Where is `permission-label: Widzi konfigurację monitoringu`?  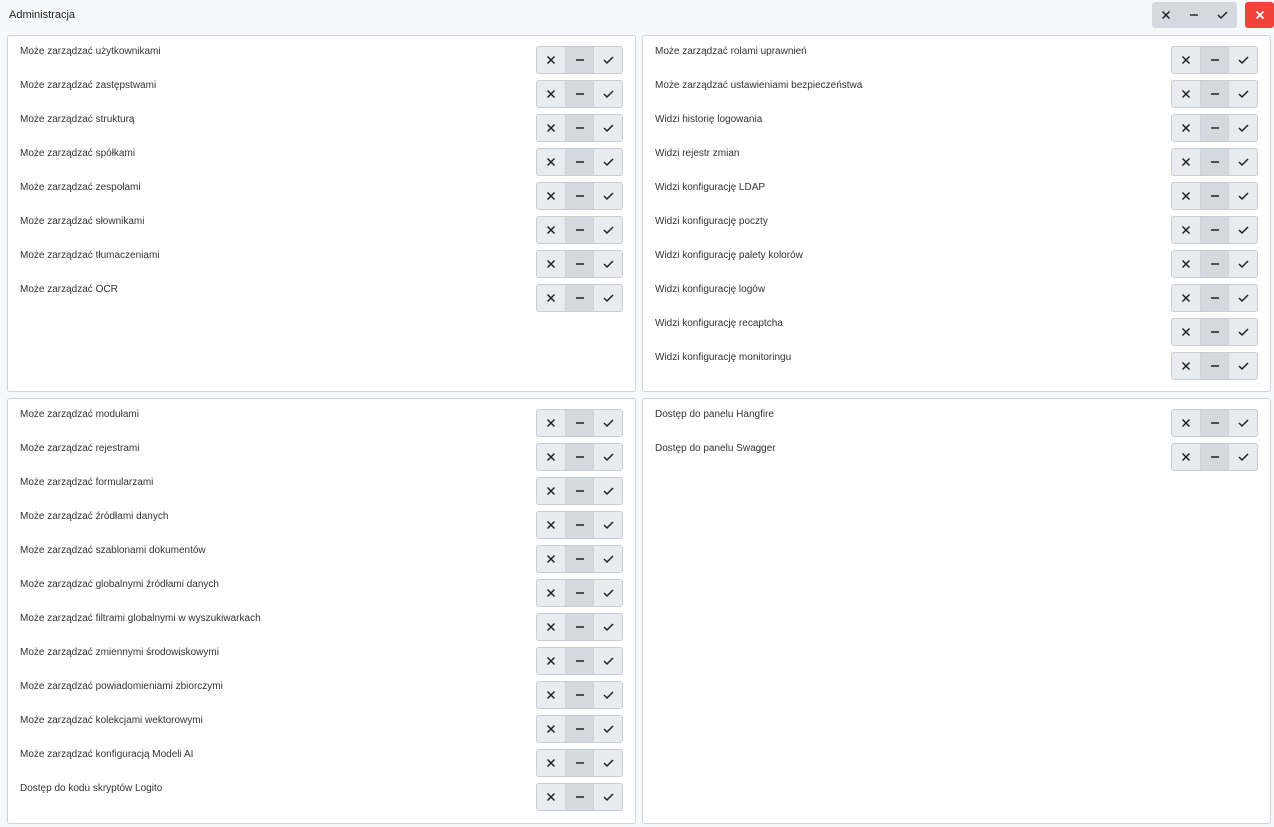
permission-label: Widzi konfigurację monitoringu is located at coordinates (723, 357).